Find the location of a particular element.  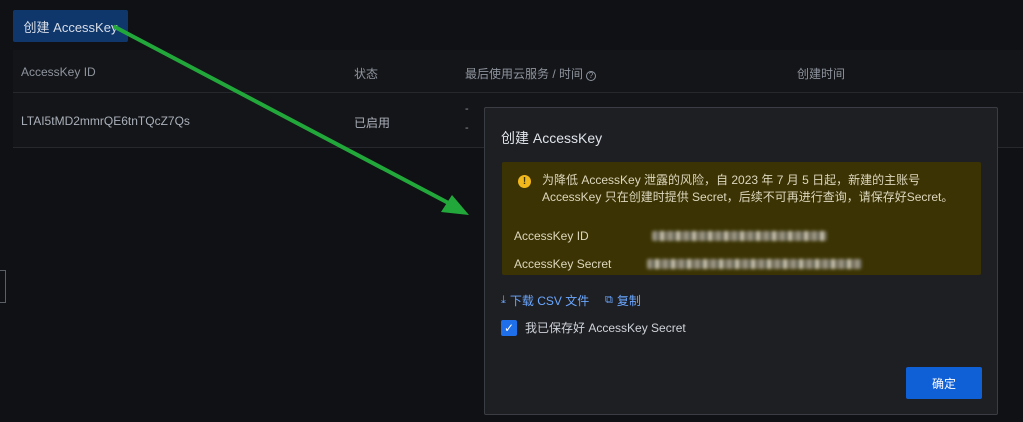

create-accesskey-button: 创建 AccessKey is located at coordinates (70, 26).